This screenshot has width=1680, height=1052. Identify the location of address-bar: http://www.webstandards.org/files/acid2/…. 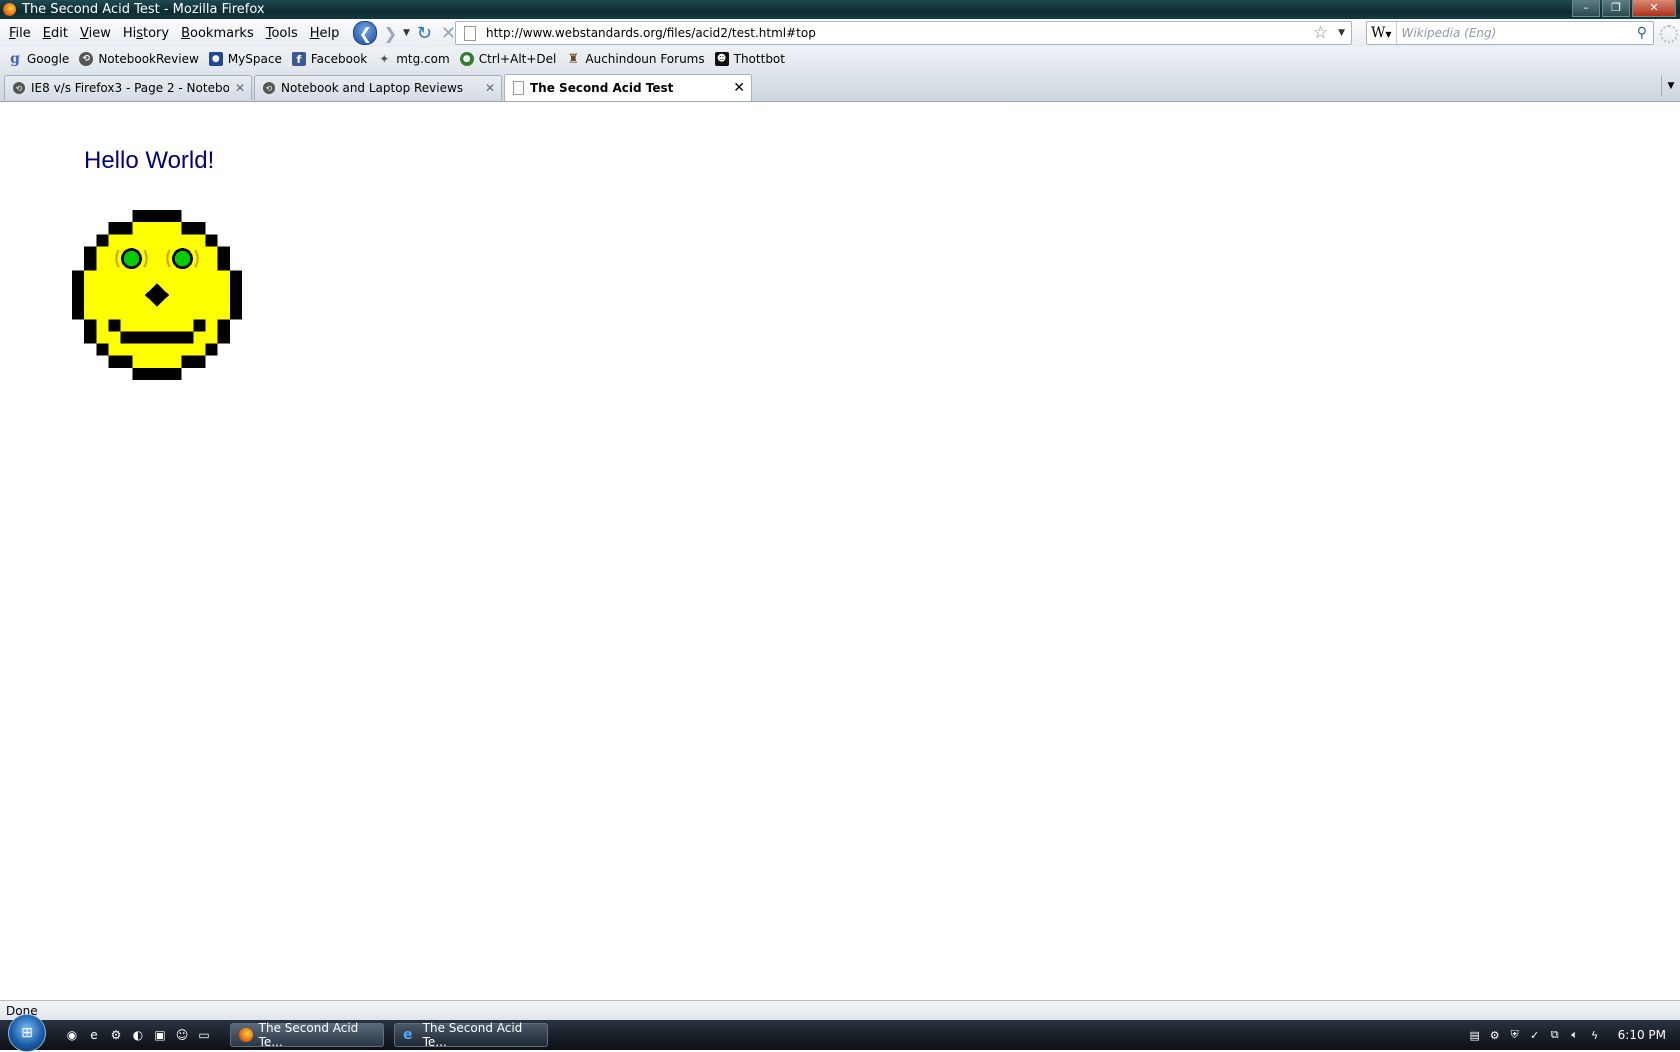
(903, 33).